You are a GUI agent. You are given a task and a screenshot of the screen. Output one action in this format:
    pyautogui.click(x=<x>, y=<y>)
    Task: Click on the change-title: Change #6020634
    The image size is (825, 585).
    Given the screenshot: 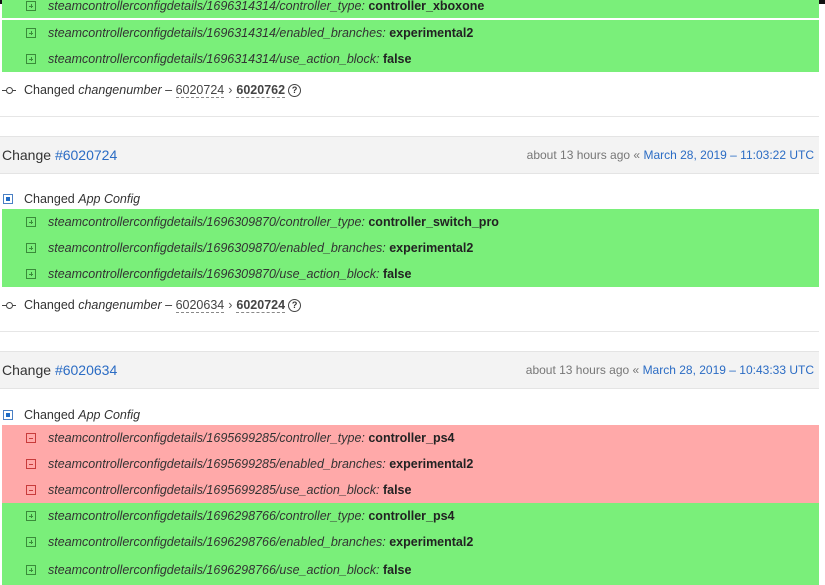 What is the action you would take?
    pyautogui.click(x=58, y=370)
    